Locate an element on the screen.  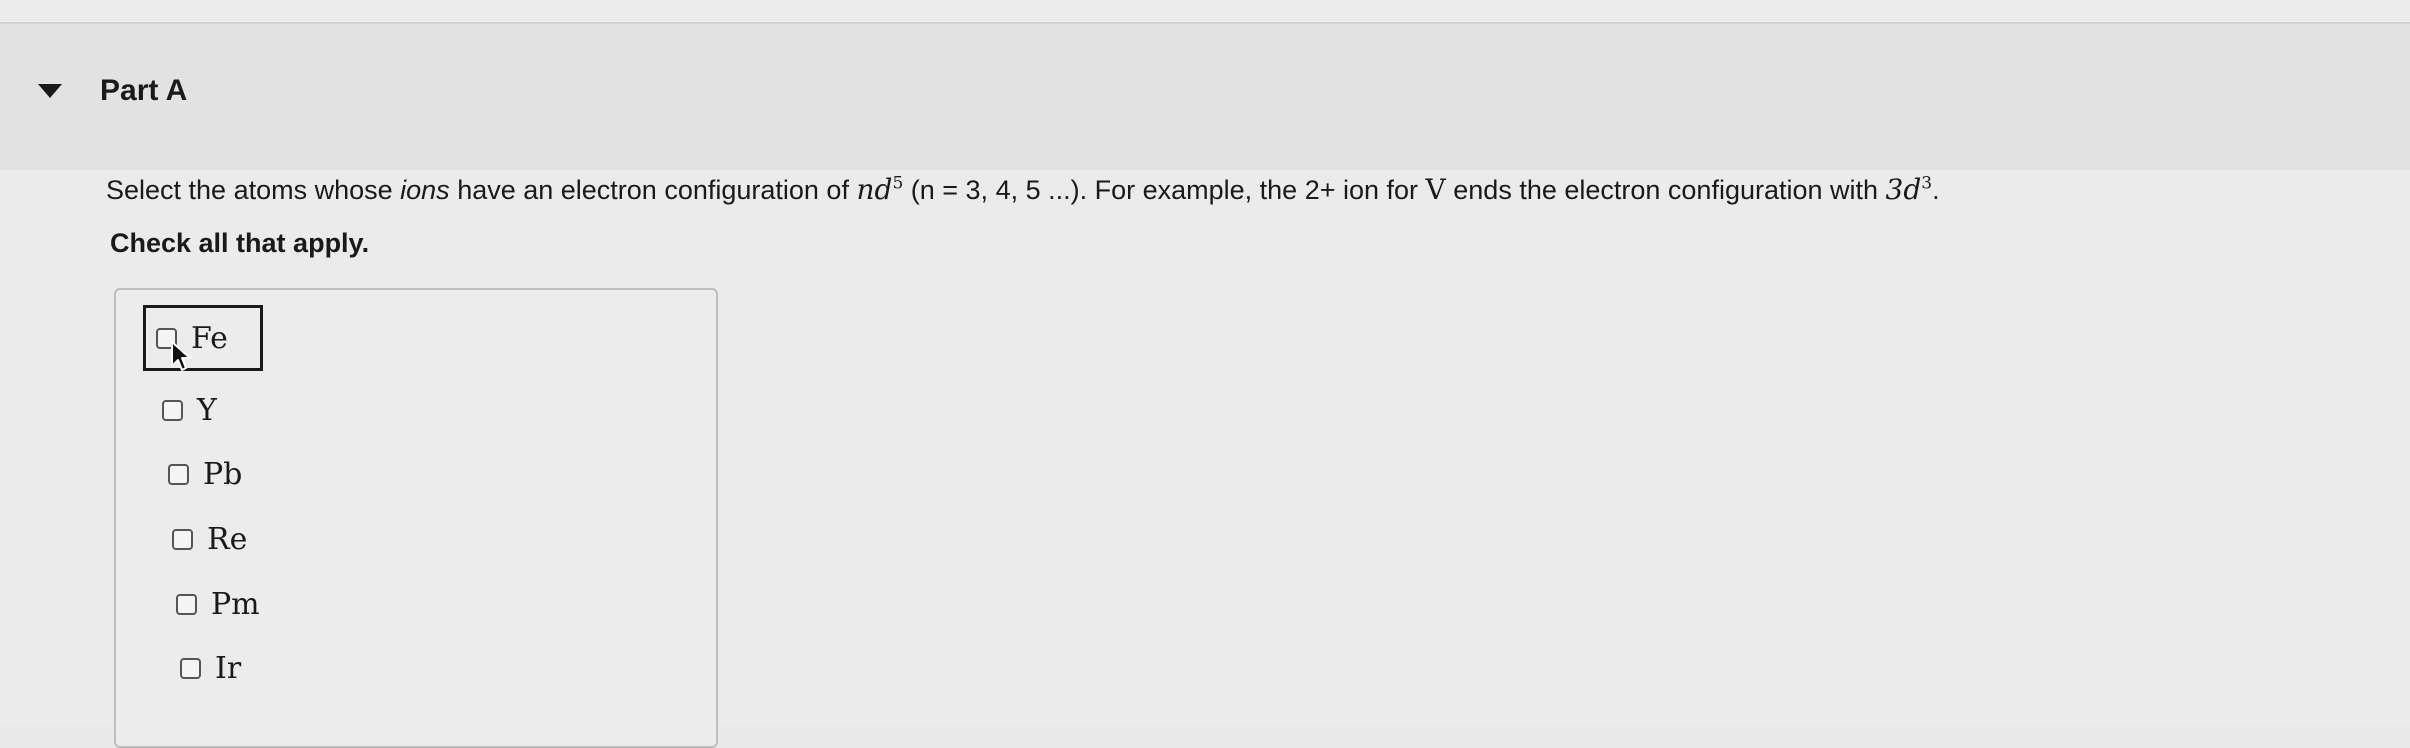
choice-pm: Pm is located at coordinates (218, 604).